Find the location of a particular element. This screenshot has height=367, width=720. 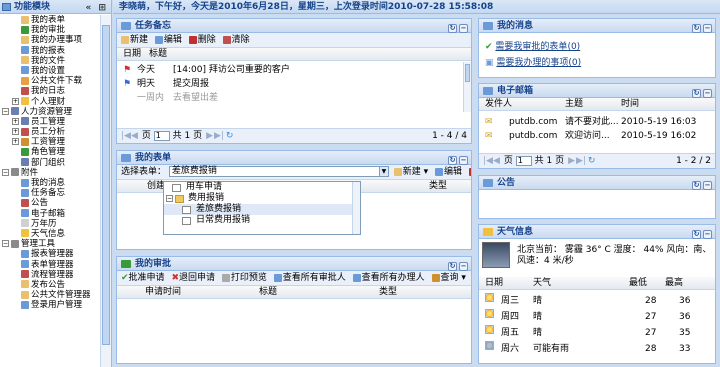

sidebar-item: 我的报表 is located at coordinates (50, 51).